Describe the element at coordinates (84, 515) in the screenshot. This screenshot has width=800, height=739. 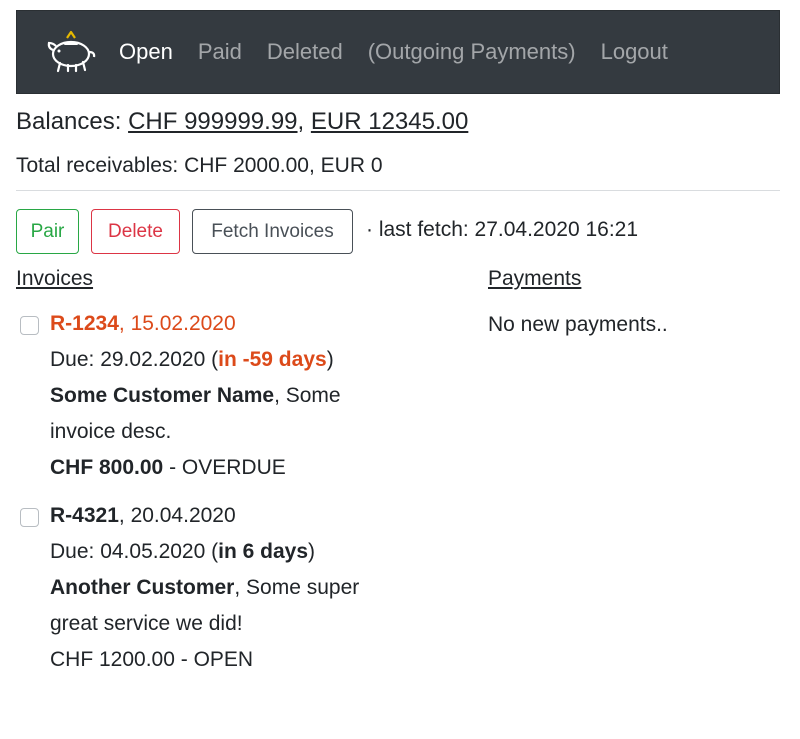
I see `invoice-number: R-4321` at that location.